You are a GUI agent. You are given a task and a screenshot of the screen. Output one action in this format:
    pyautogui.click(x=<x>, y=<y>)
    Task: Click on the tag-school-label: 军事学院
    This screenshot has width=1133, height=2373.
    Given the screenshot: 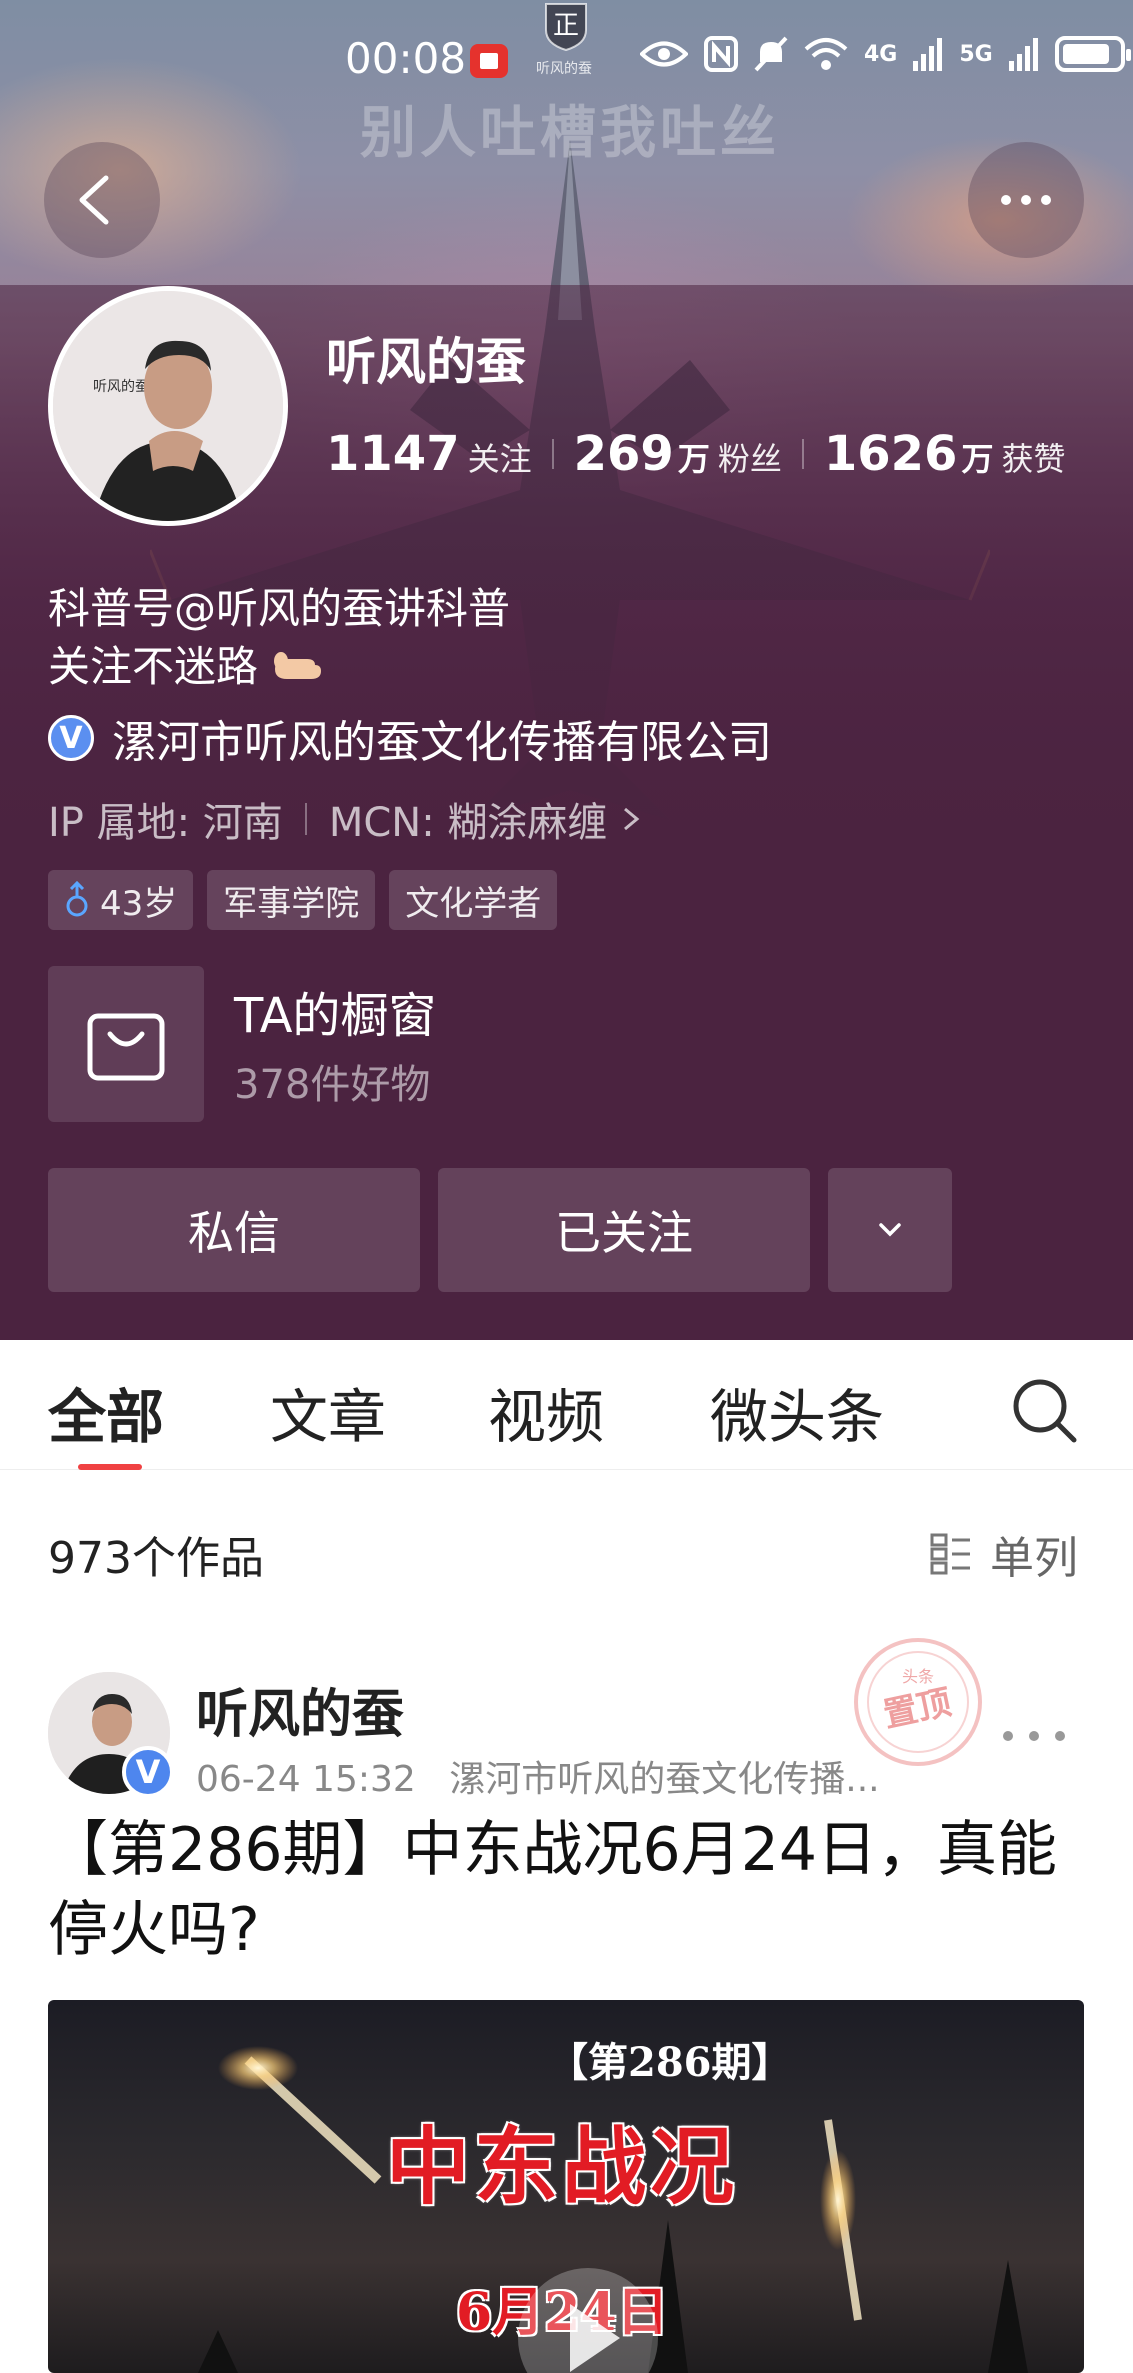 What is the action you would take?
    pyautogui.click(x=291, y=903)
    